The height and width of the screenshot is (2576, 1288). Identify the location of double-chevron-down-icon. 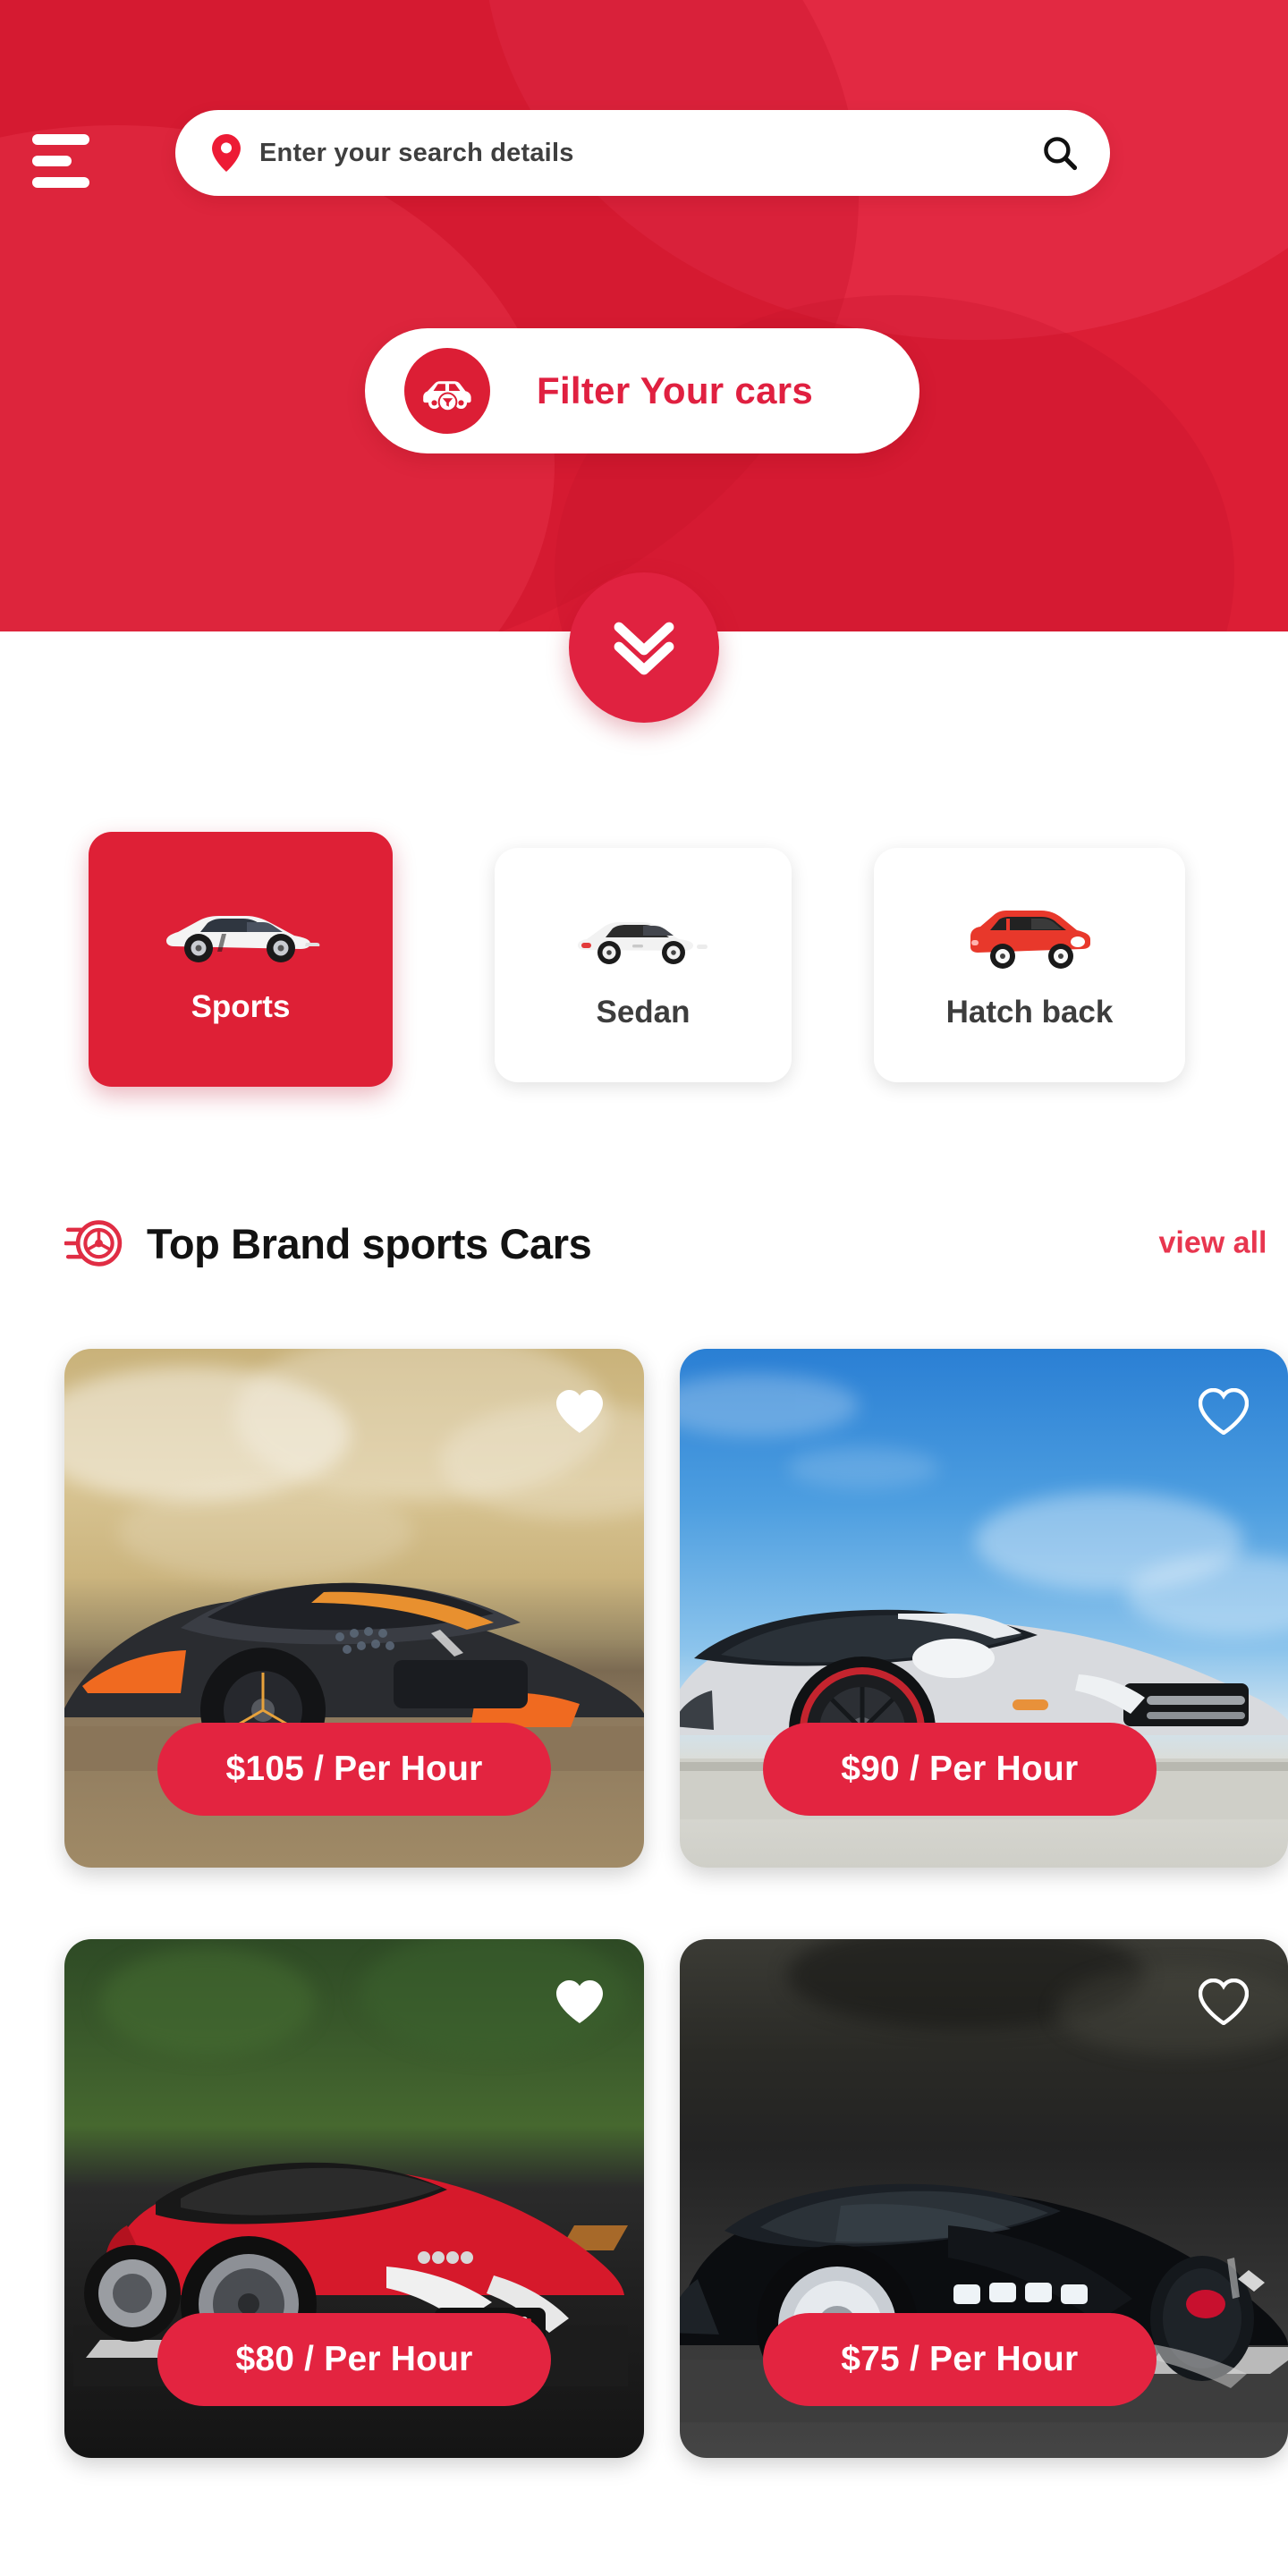
(644, 648).